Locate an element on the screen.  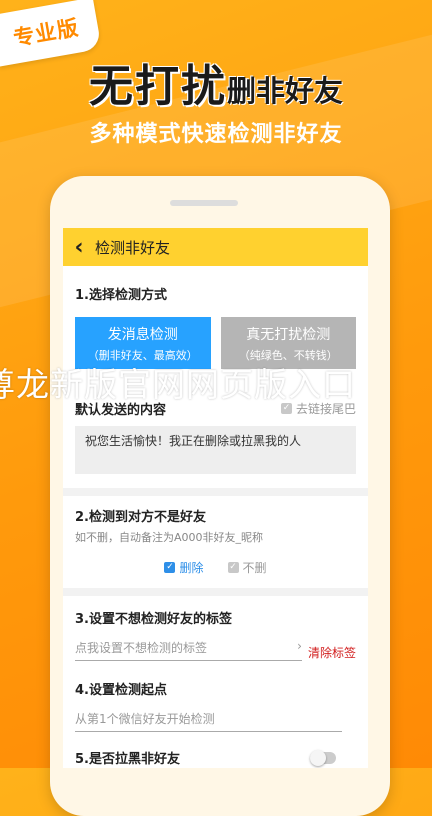
back-button: ‹ is located at coordinates (79, 247).